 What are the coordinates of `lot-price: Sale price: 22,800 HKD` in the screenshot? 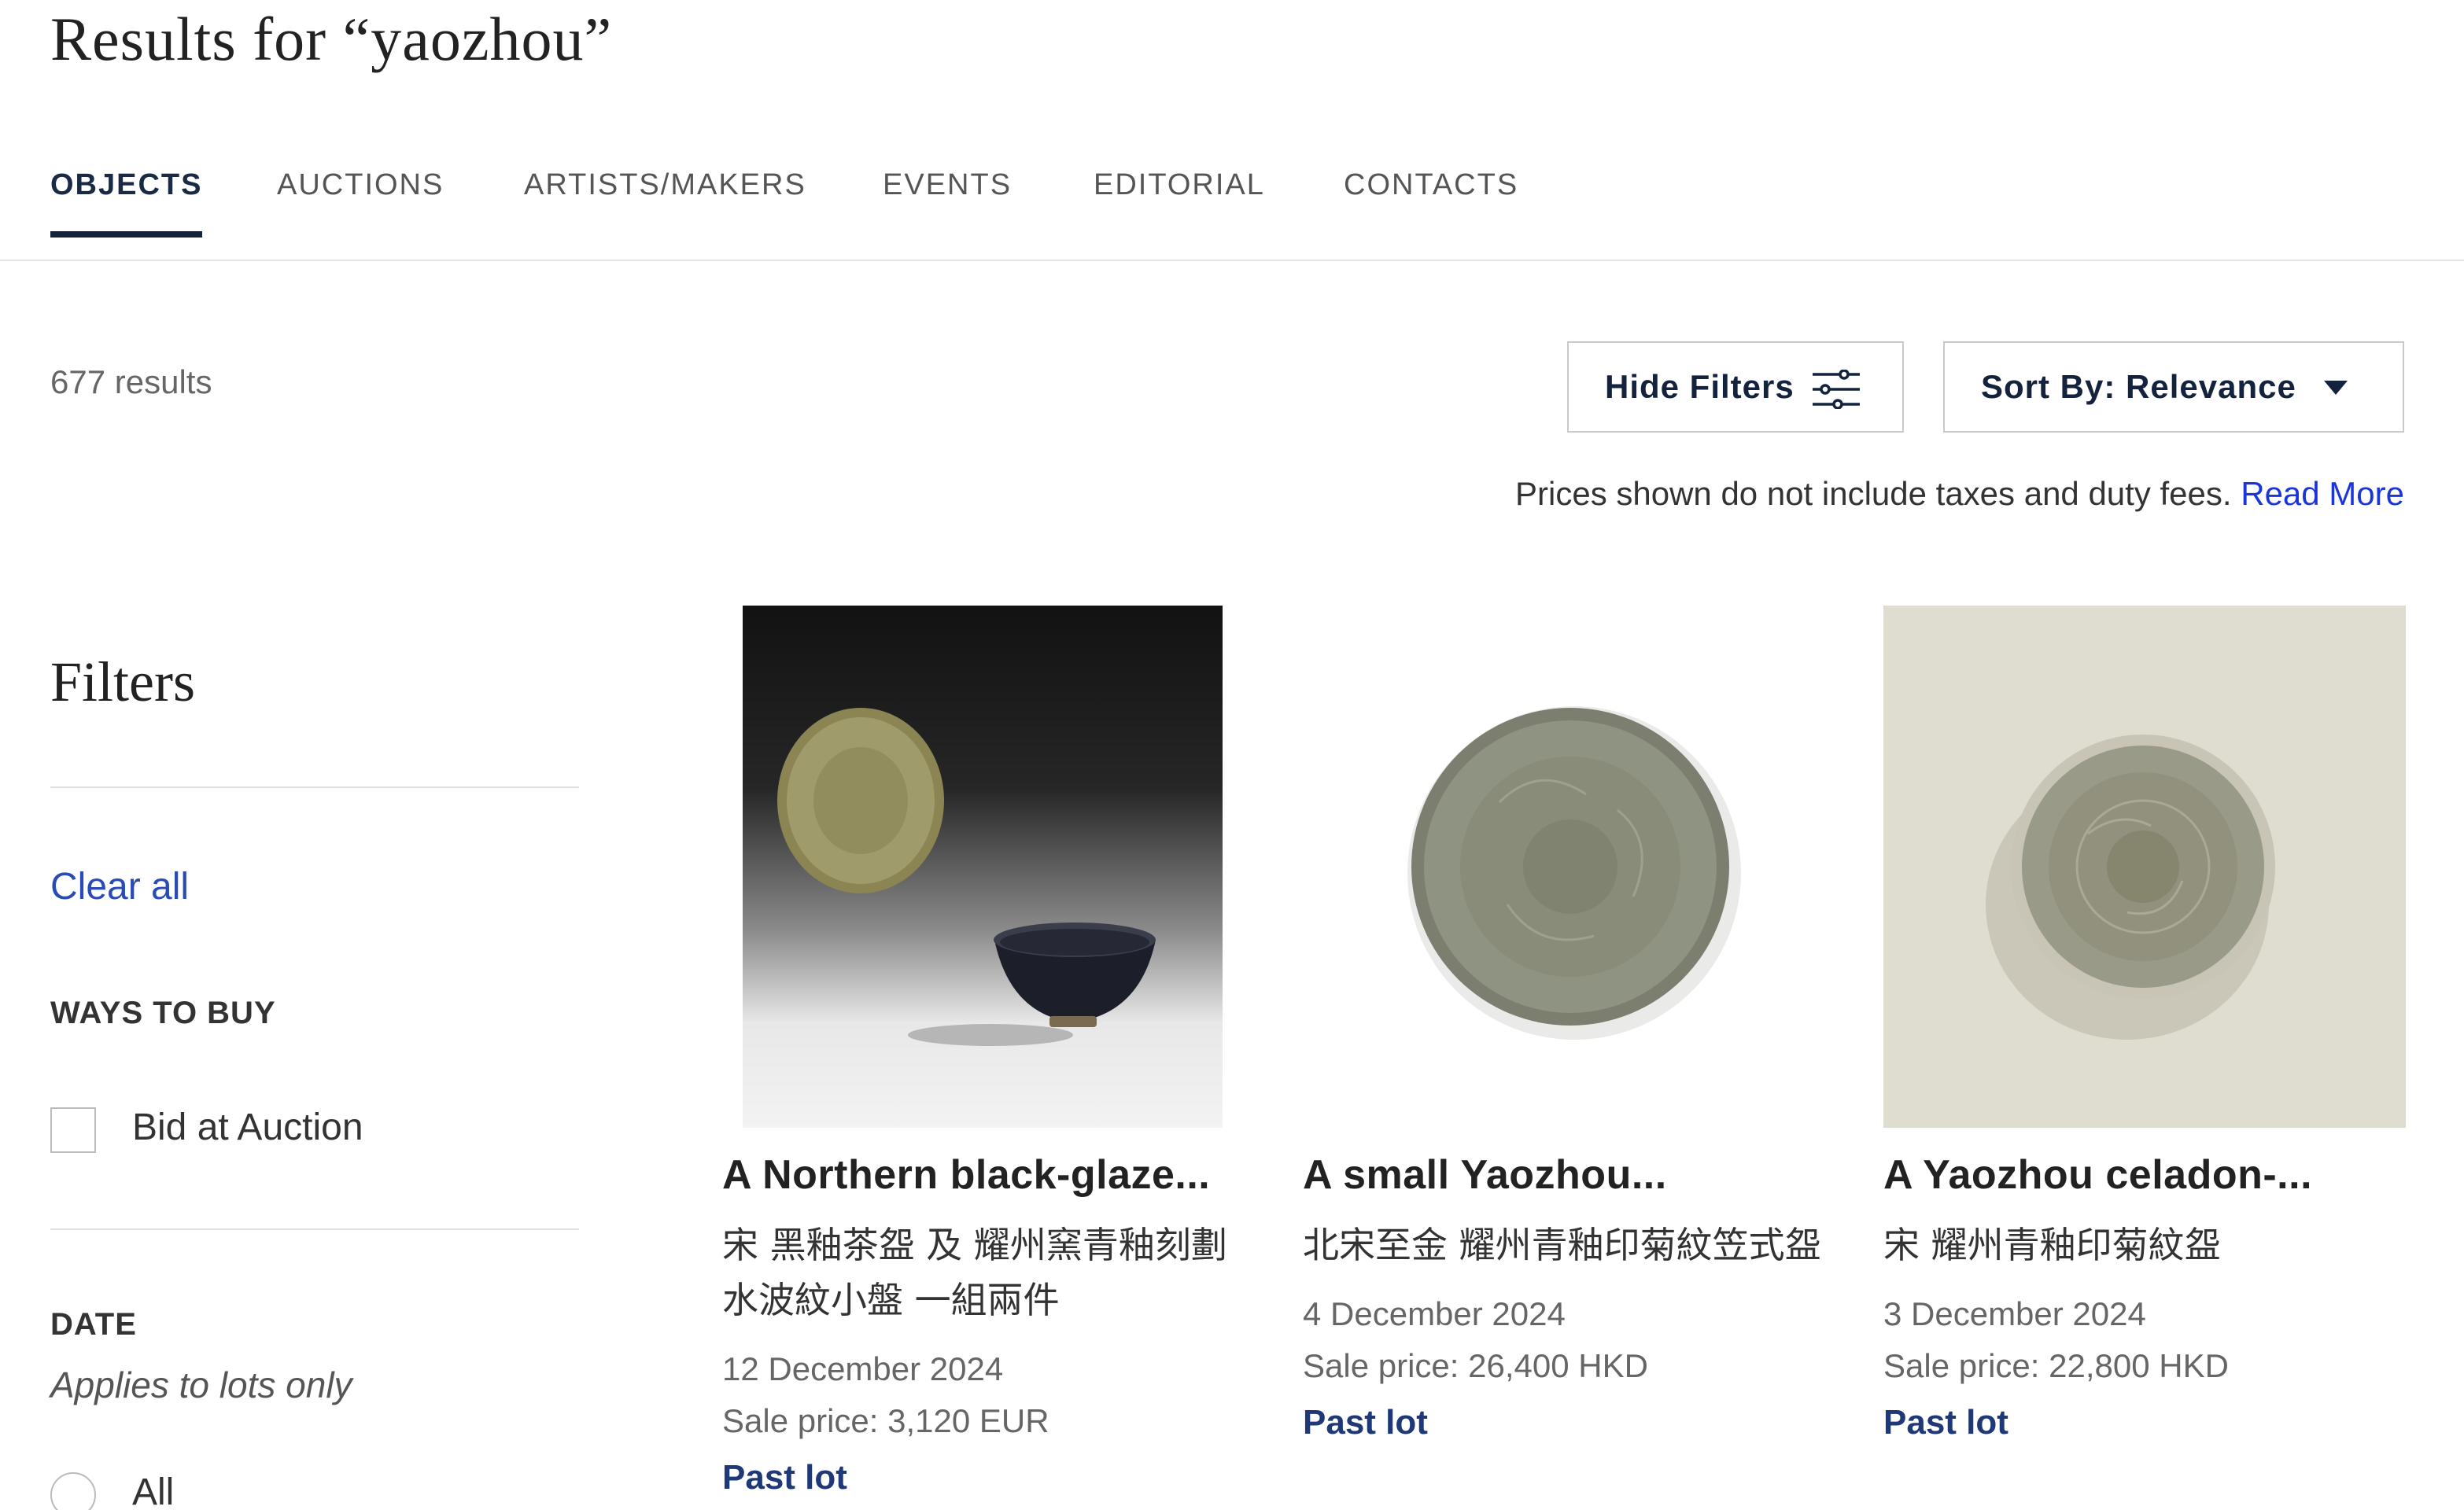 It's located at (2056, 1365).